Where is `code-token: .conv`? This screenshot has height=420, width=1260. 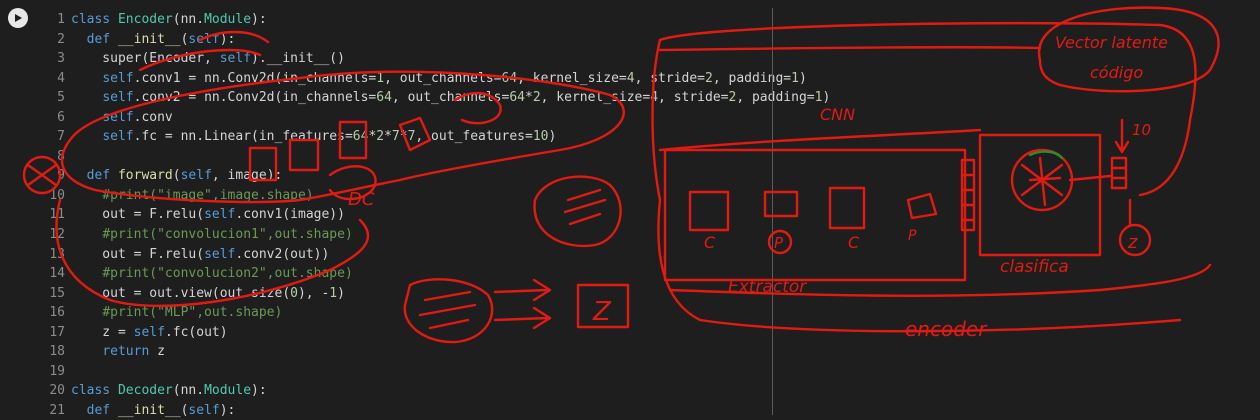 code-token: .conv is located at coordinates (153, 117).